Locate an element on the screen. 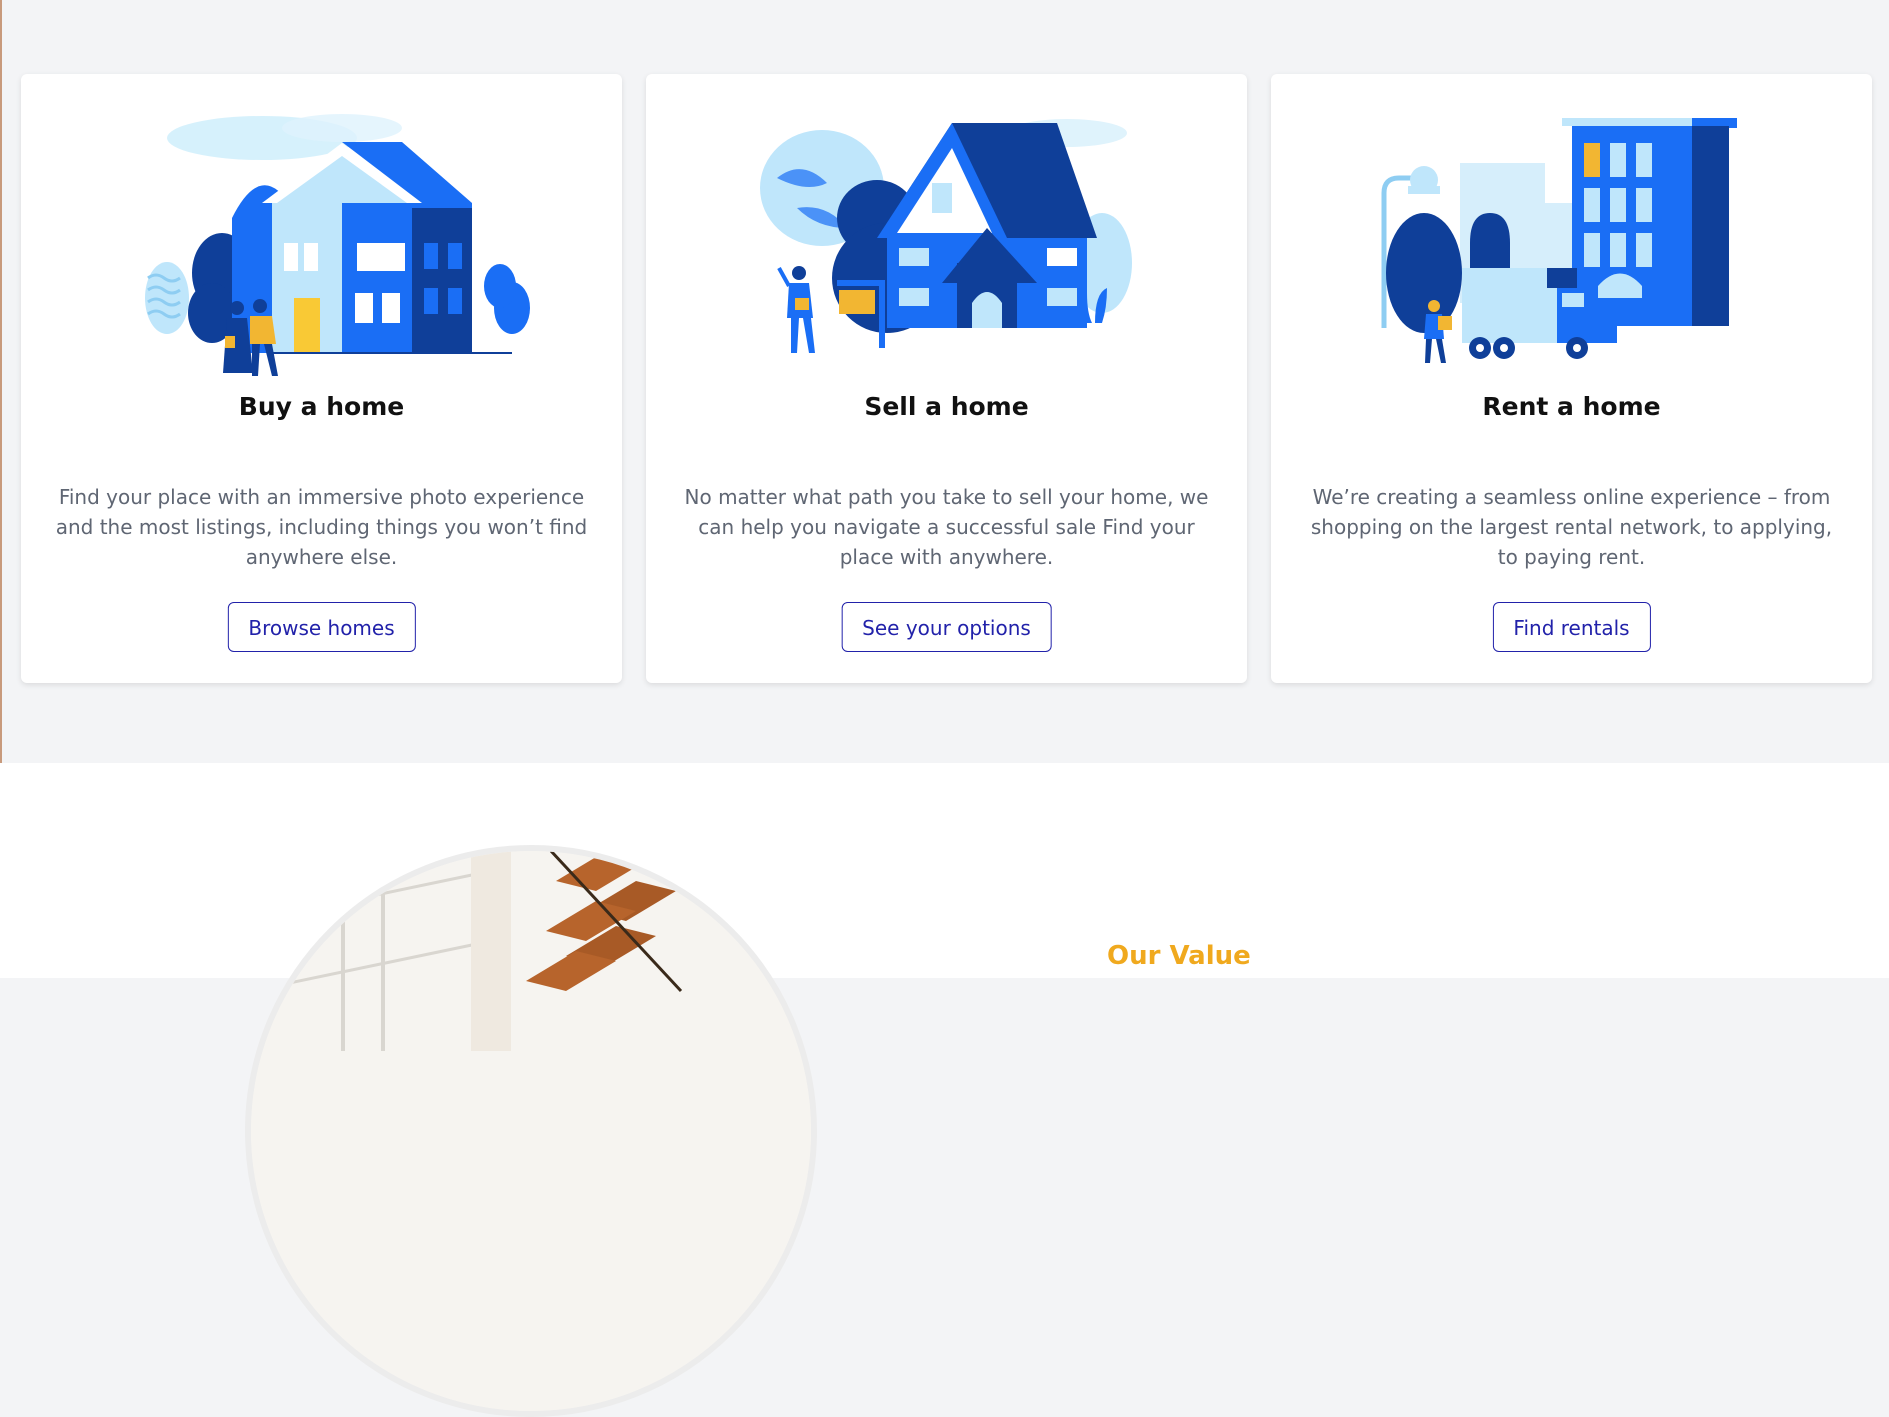 This screenshot has height=1417, width=1889. buy-home-illustration is located at coordinates (337, 245).